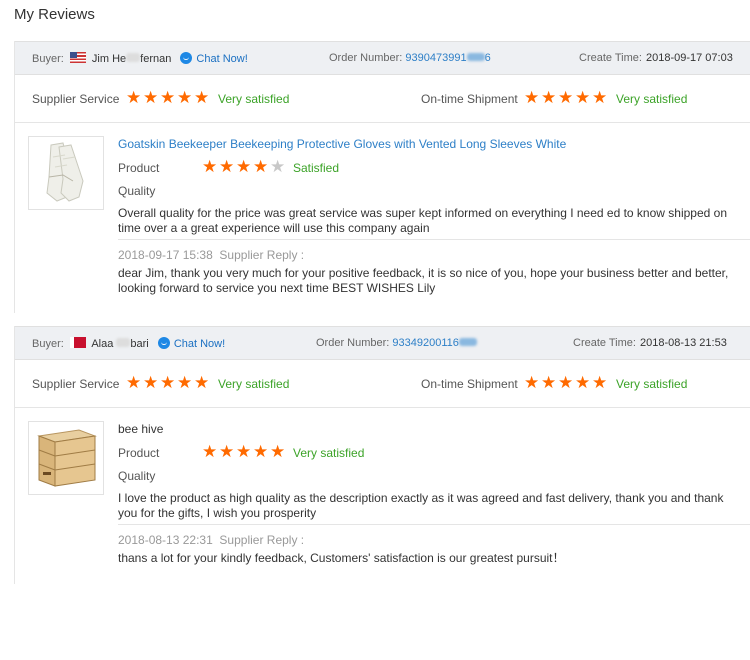 This screenshot has height=660, width=750. Describe the element at coordinates (77, 57) in the screenshot. I see `us-flag-icon` at that location.